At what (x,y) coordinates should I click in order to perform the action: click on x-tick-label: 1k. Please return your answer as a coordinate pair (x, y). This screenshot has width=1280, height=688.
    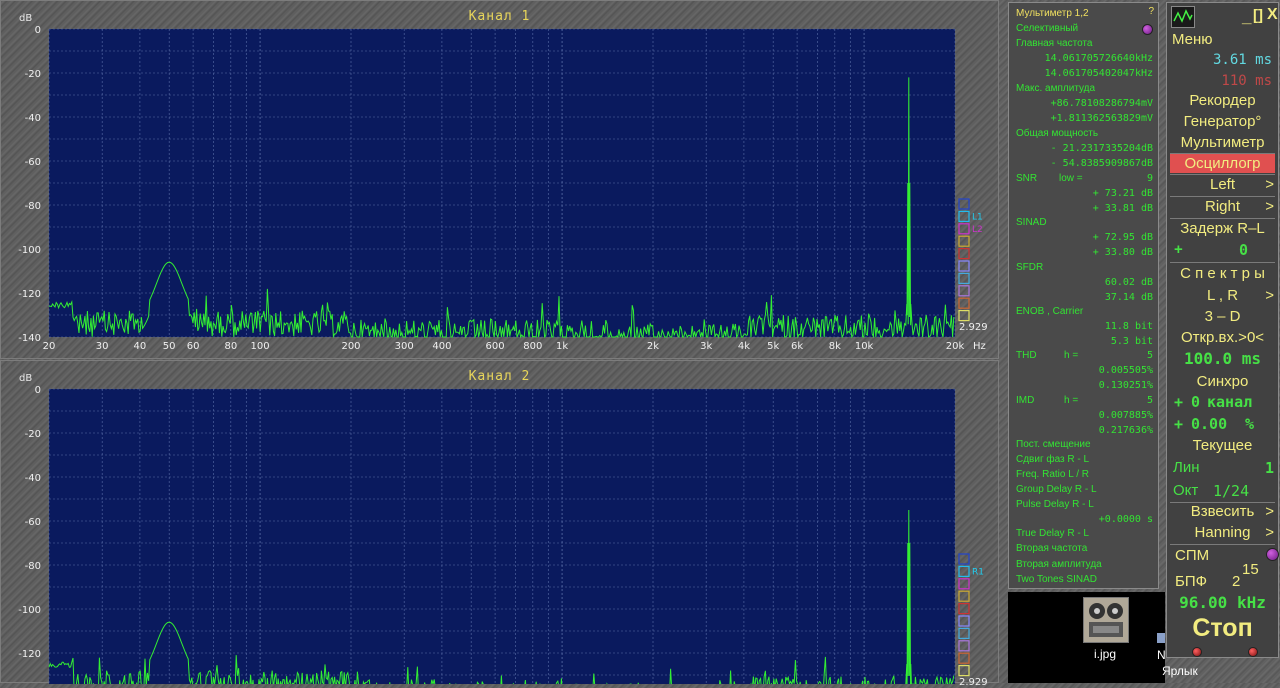
    Looking at the image, I should click on (562, 346).